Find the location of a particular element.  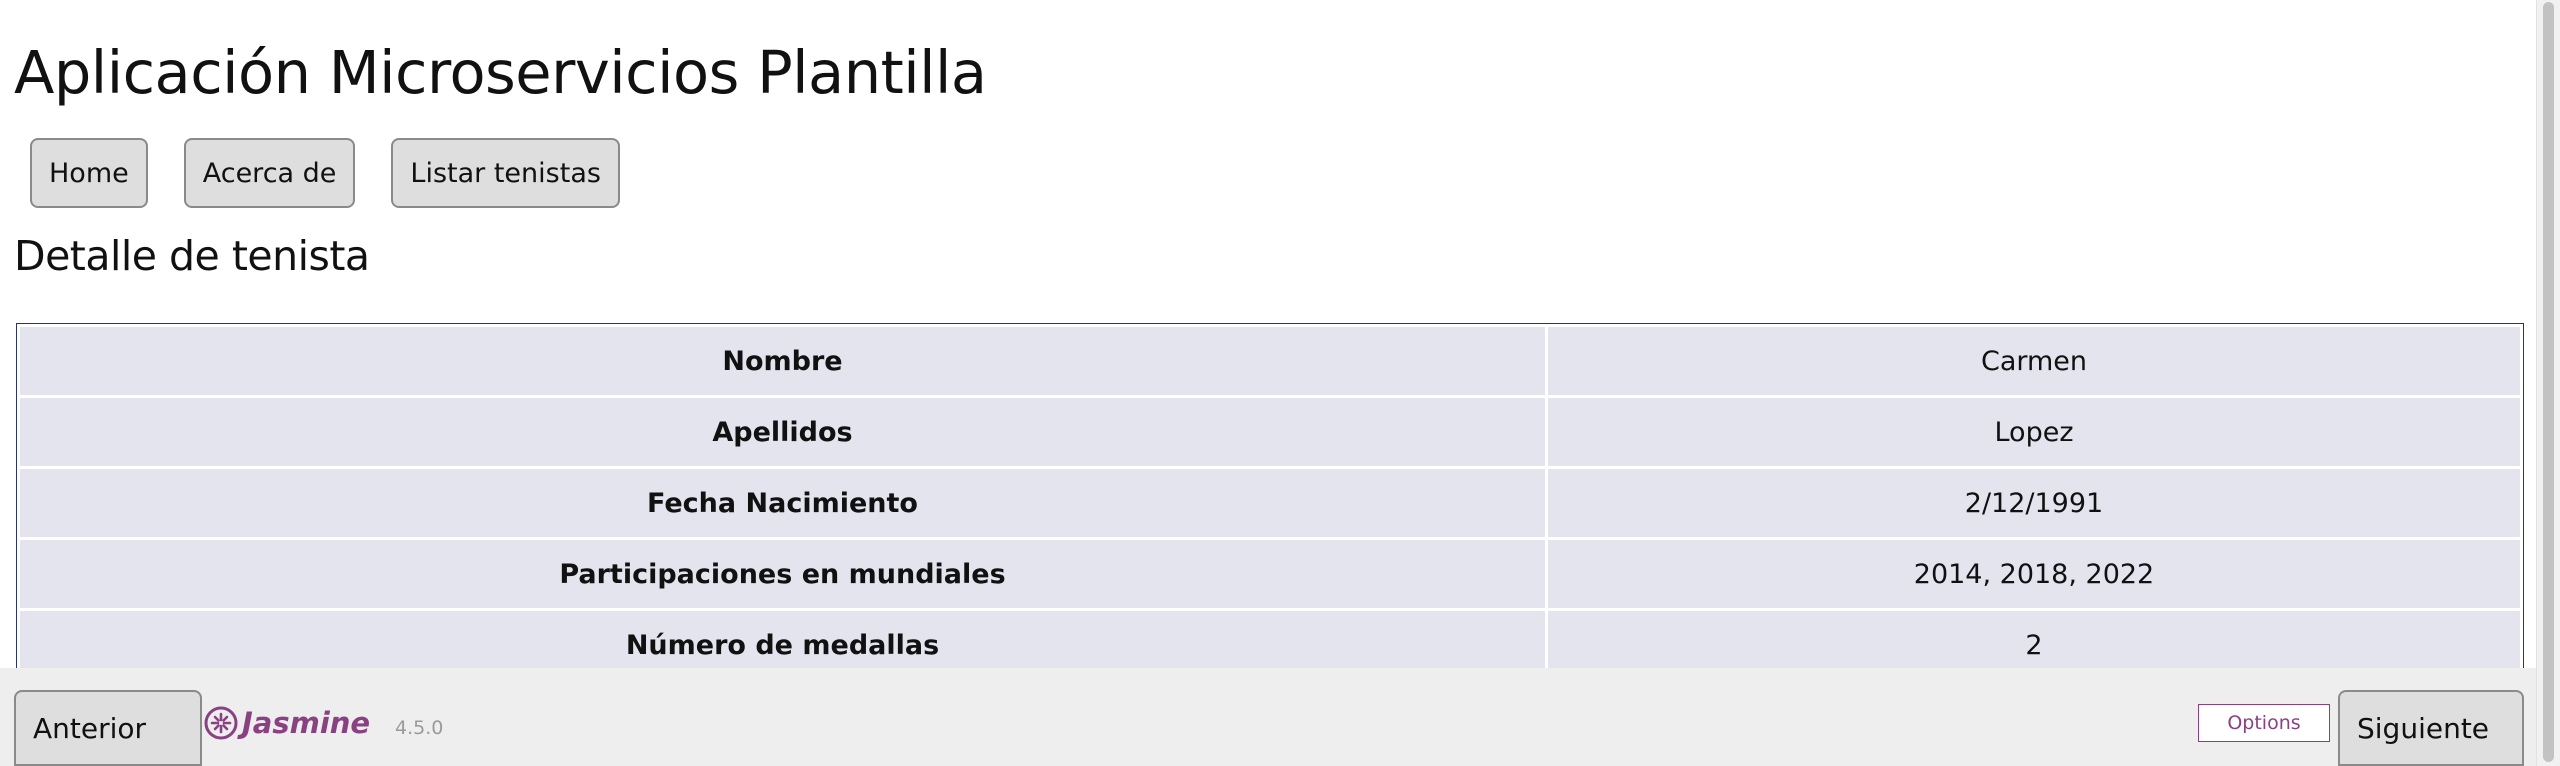

jasmine-logo: Jasmine is located at coordinates (287, 723).